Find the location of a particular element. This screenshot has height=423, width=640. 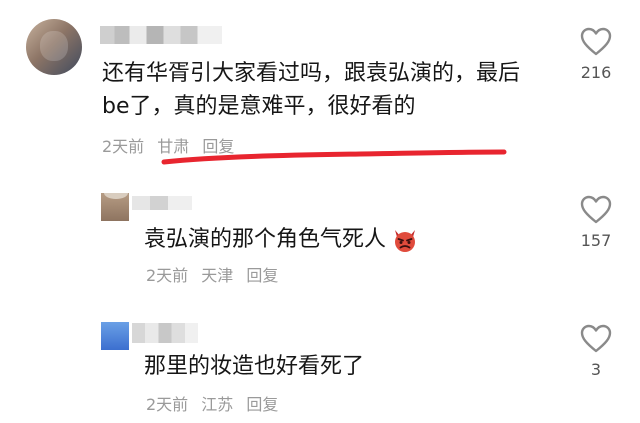

reply-text-row: 那里的妆造也好看死了 is located at coordinates (254, 367).